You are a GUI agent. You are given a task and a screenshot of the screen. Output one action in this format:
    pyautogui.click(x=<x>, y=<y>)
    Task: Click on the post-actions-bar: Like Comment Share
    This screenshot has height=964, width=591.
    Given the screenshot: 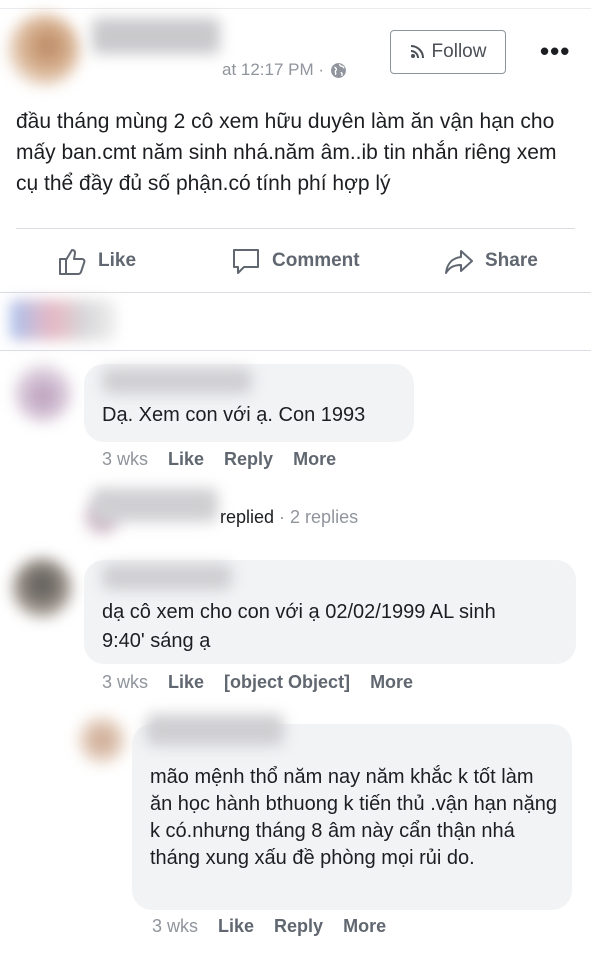 What is the action you would take?
    pyautogui.click(x=295, y=261)
    